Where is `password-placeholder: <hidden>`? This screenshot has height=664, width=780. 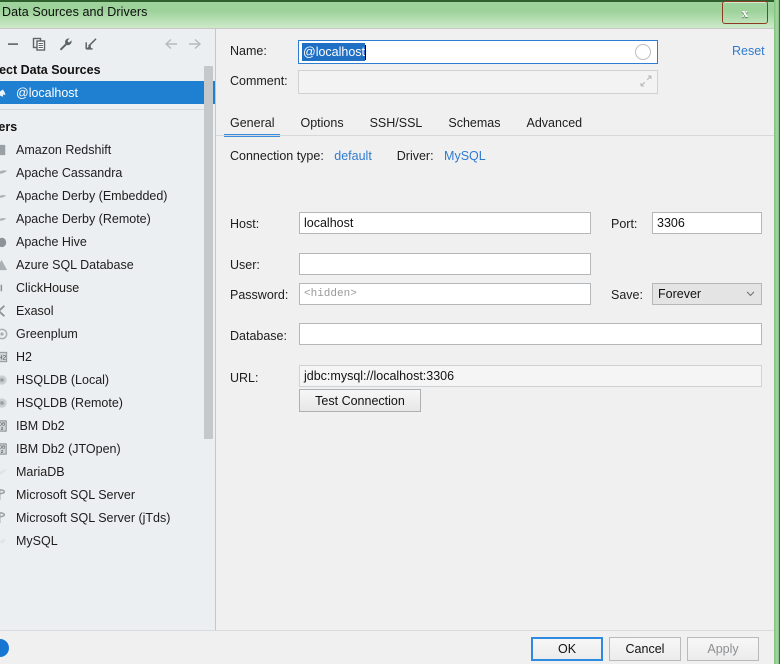 password-placeholder: <hidden> is located at coordinates (330, 294).